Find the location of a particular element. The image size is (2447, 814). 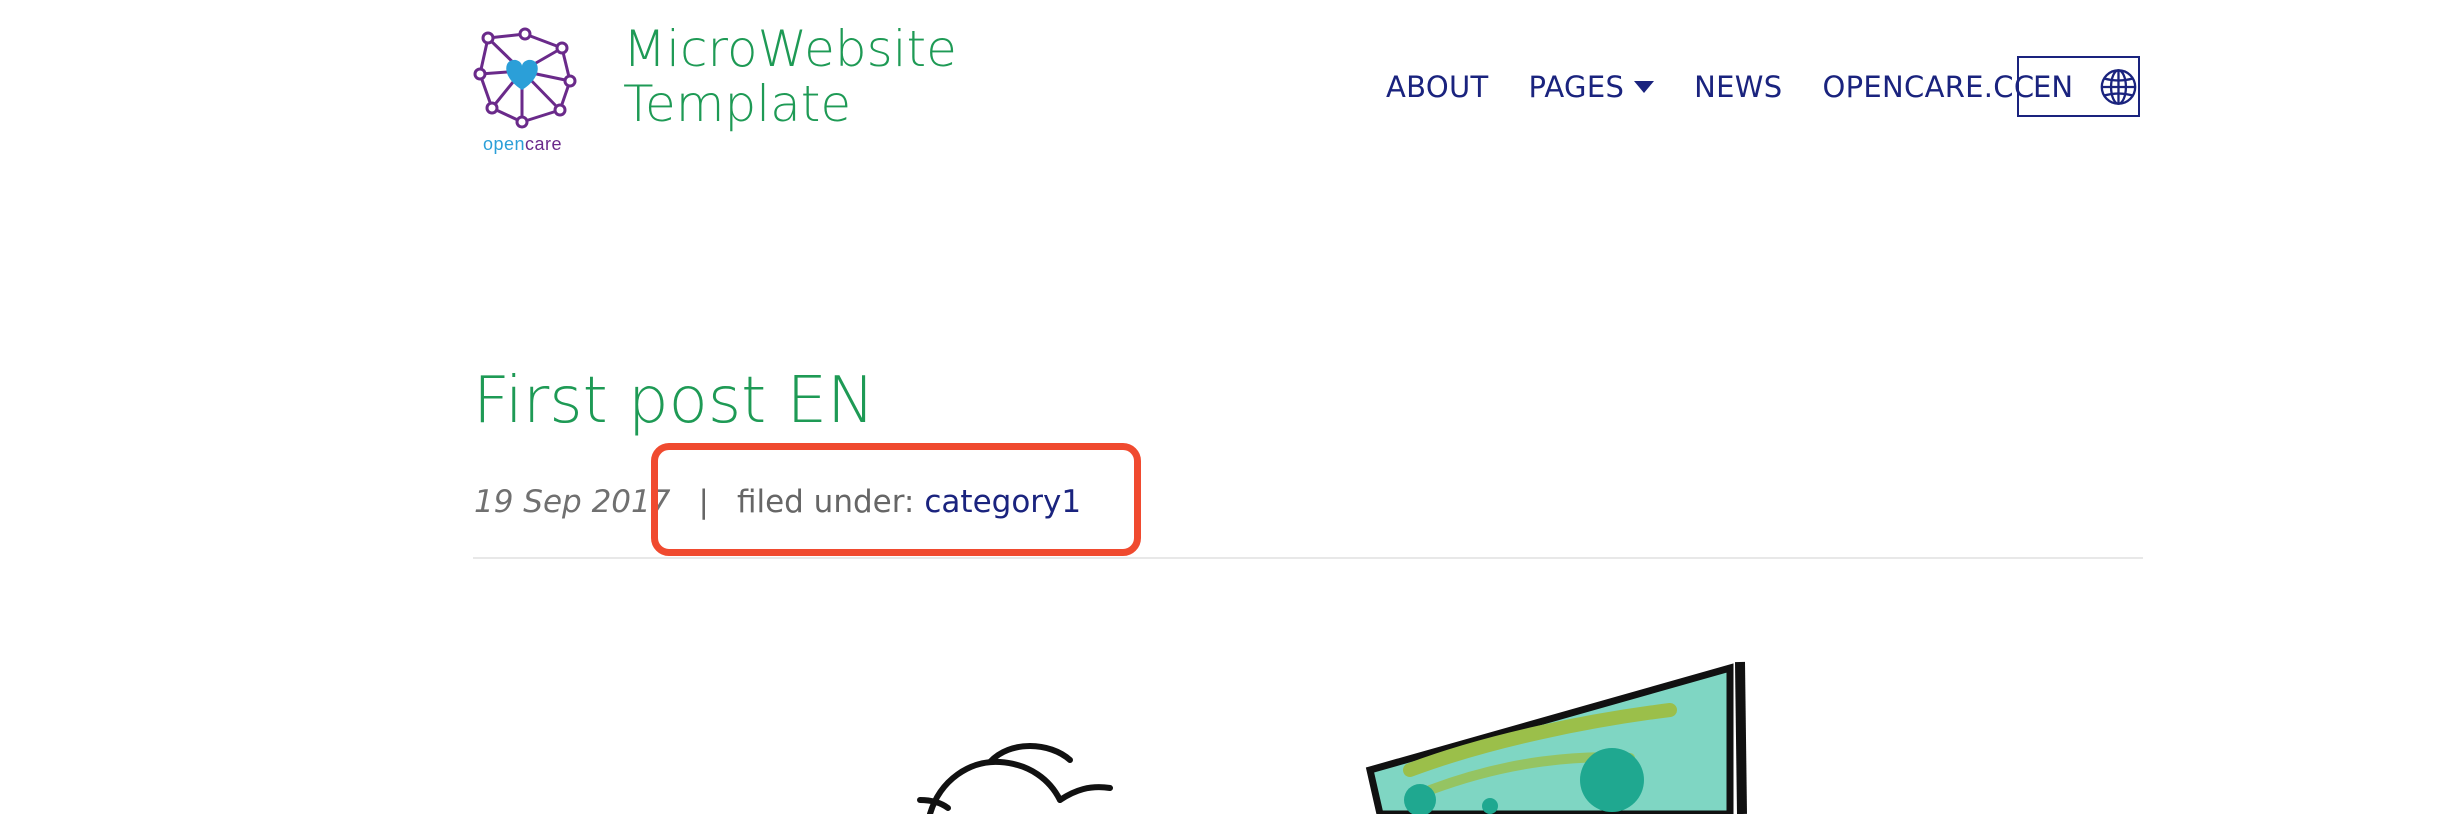

post-illustration is located at coordinates (1332, 737).